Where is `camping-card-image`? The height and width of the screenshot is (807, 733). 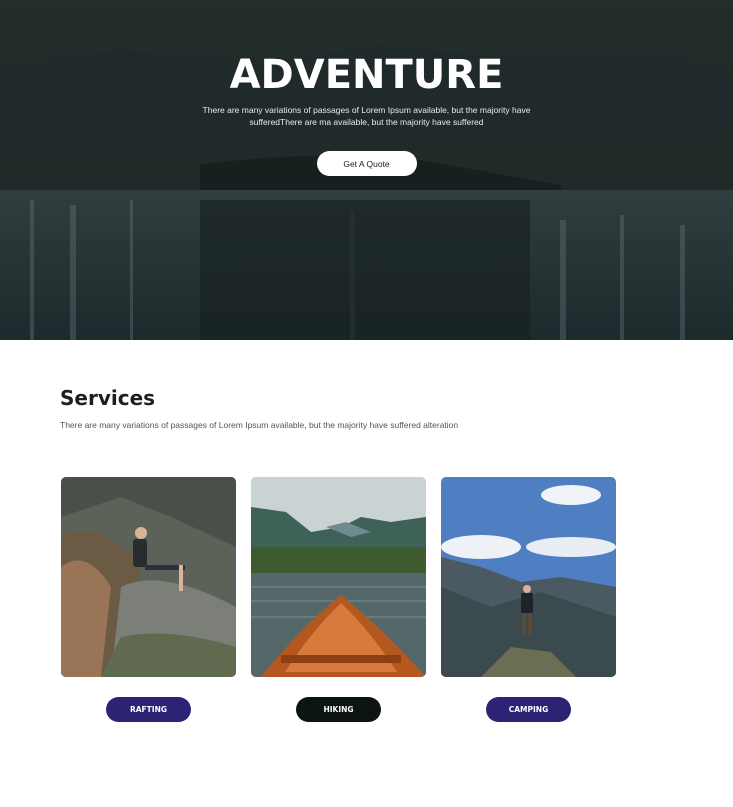 camping-card-image is located at coordinates (528, 577).